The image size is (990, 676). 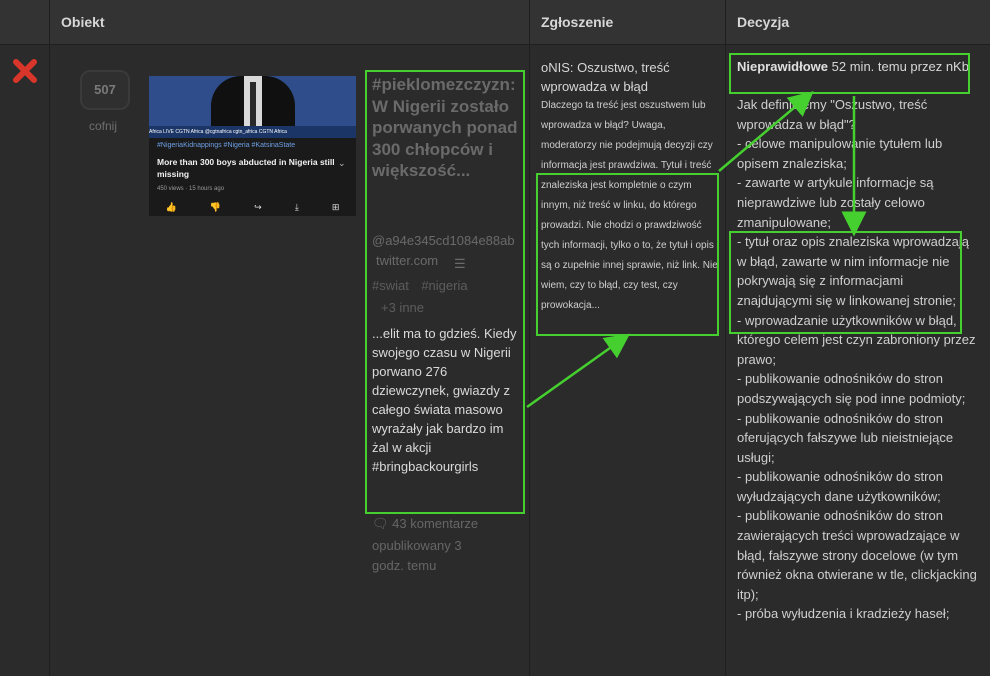 I want to click on chevron-down-icon: ⌄, so click(x=342, y=163).